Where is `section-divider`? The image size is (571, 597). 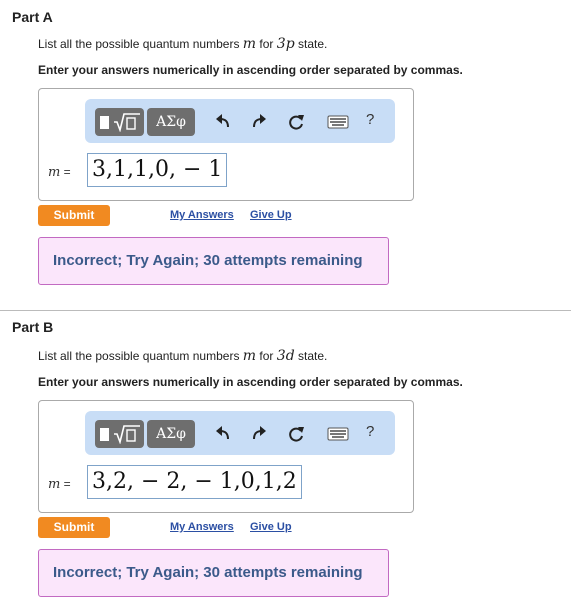 section-divider is located at coordinates (285, 310).